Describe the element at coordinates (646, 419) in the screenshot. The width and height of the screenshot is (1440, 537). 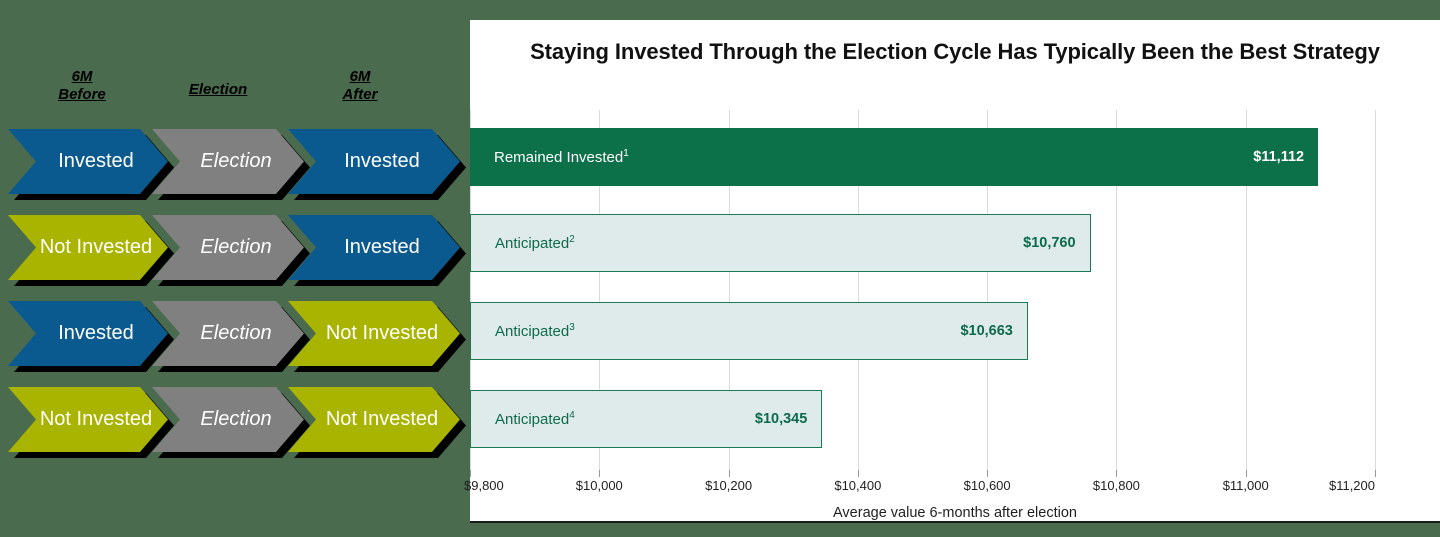
I see `bar-4: Anticipated4 $10,345` at that location.